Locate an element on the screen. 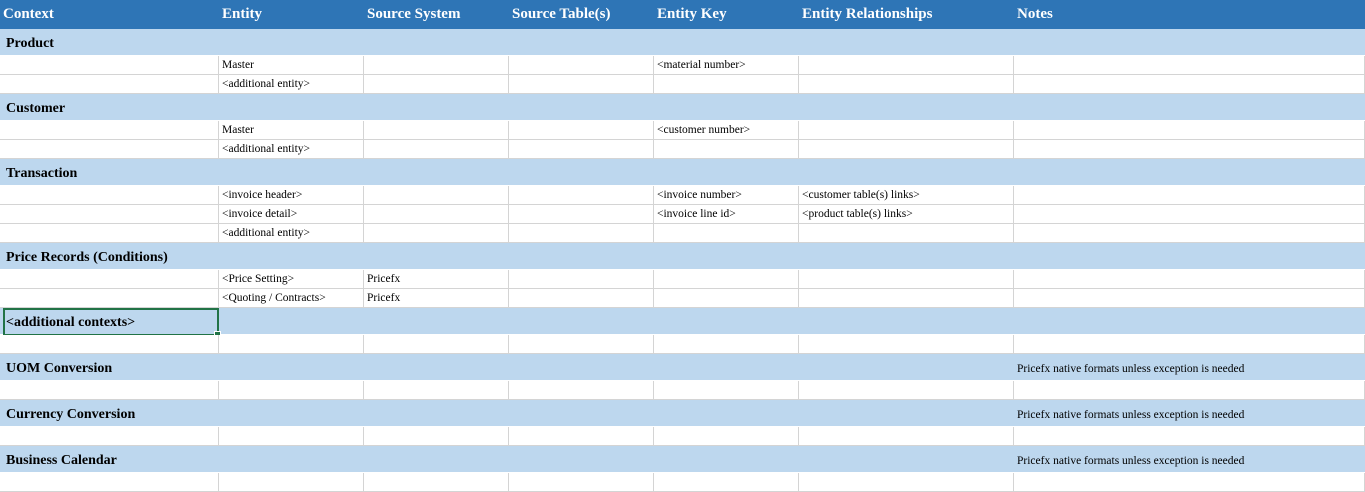 This screenshot has height=492, width=1365. header-entity-relationships: Entity Relationships is located at coordinates (906, 14).